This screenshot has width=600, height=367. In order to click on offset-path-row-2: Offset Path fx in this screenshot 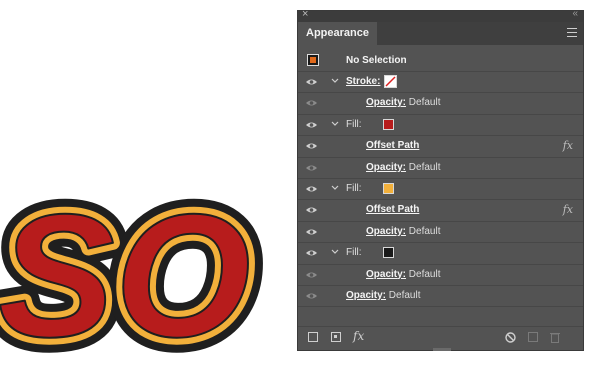, I will do `click(440, 211)`.